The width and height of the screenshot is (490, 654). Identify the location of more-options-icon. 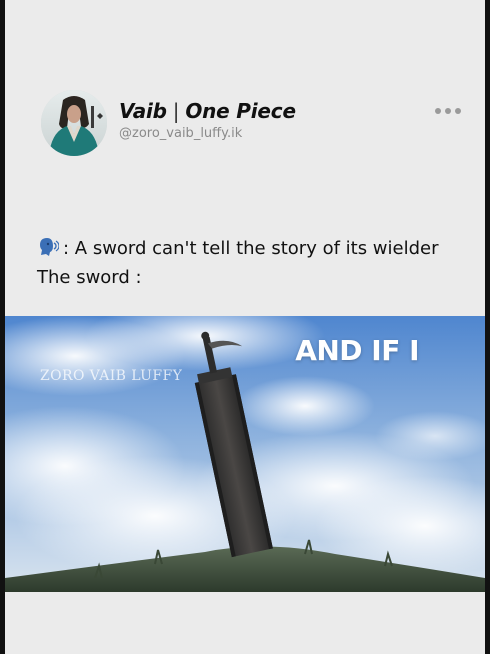
(448, 111).